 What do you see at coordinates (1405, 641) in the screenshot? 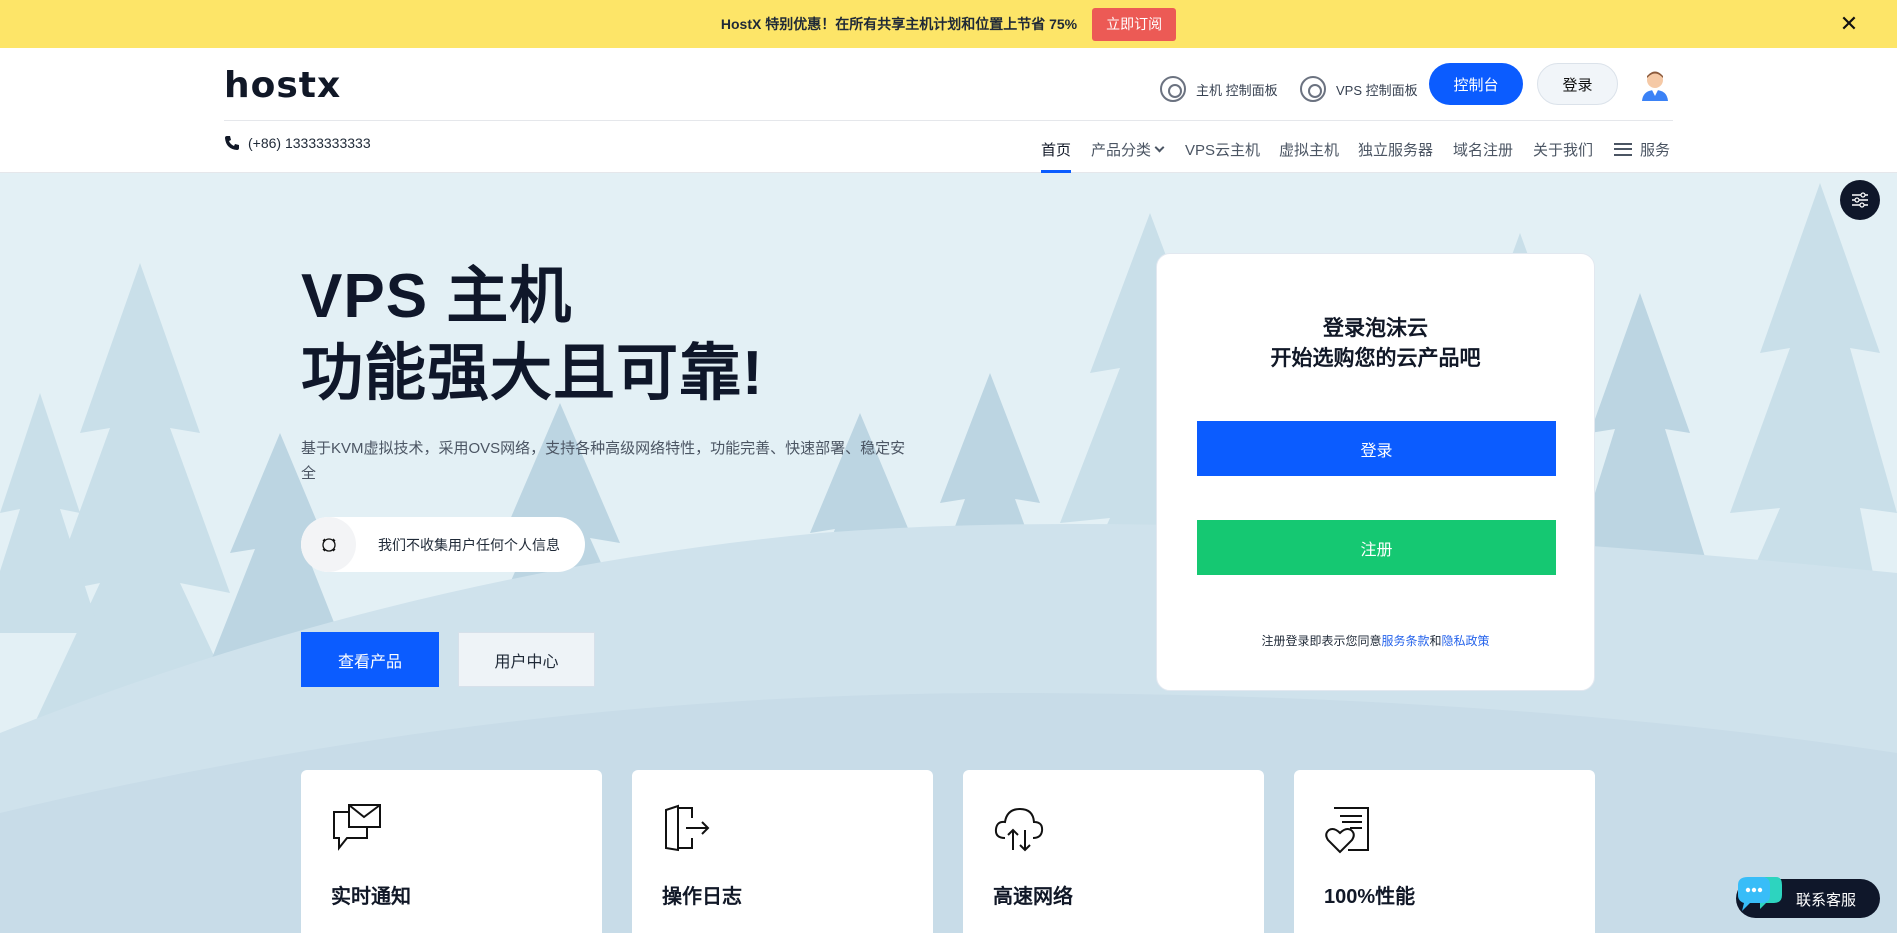
I see `terms-link: 服务条款` at bounding box center [1405, 641].